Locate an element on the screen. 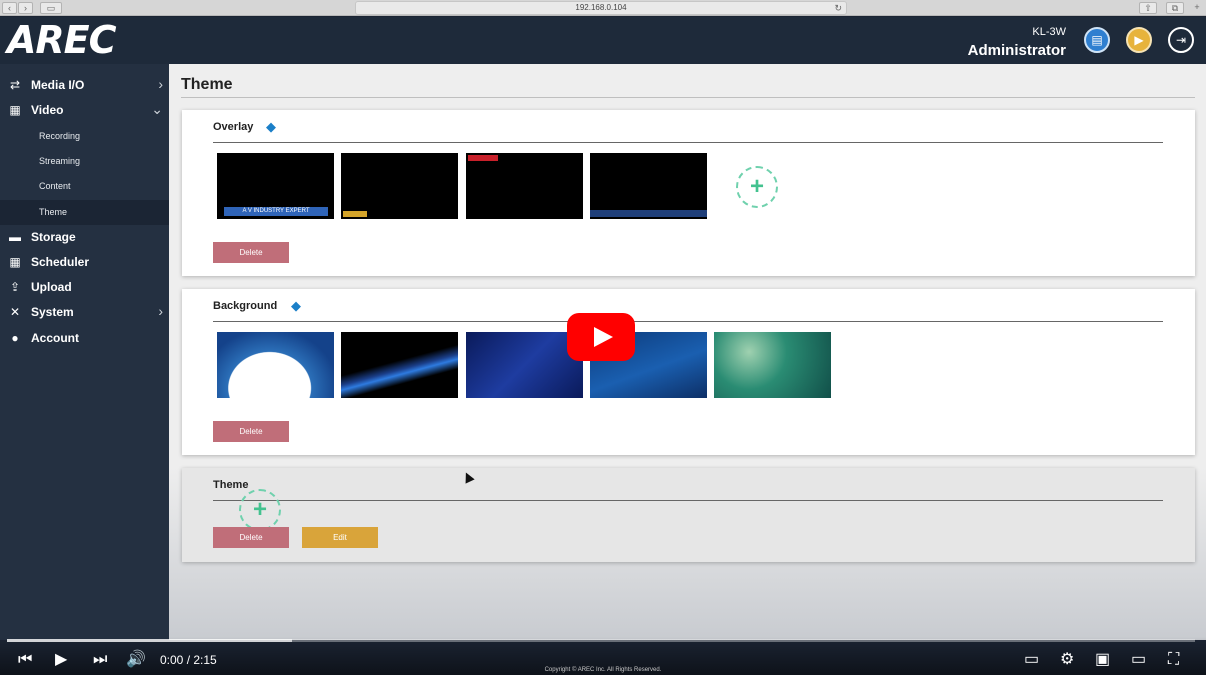 The image size is (1206, 675). url-text: 192.168.0.104 is located at coordinates (601, 7).